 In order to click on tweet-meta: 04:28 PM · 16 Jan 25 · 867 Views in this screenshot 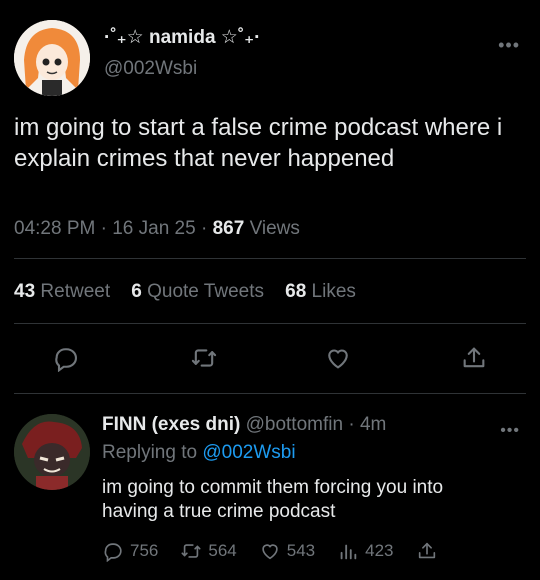, I will do `click(157, 229)`.